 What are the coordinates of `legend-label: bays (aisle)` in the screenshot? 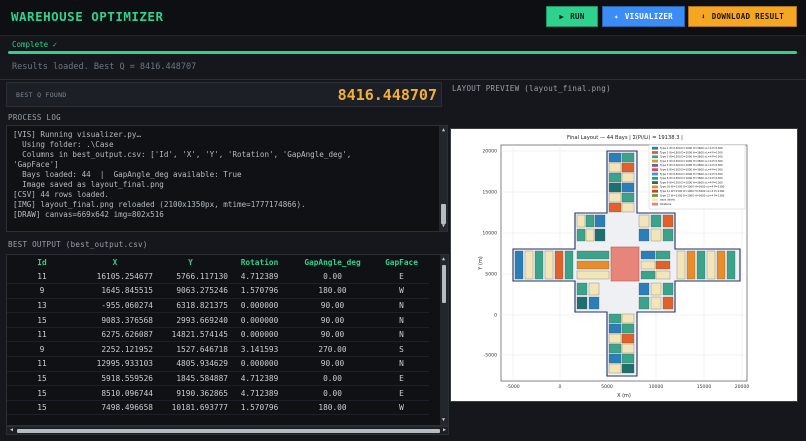 It's located at (667, 200).